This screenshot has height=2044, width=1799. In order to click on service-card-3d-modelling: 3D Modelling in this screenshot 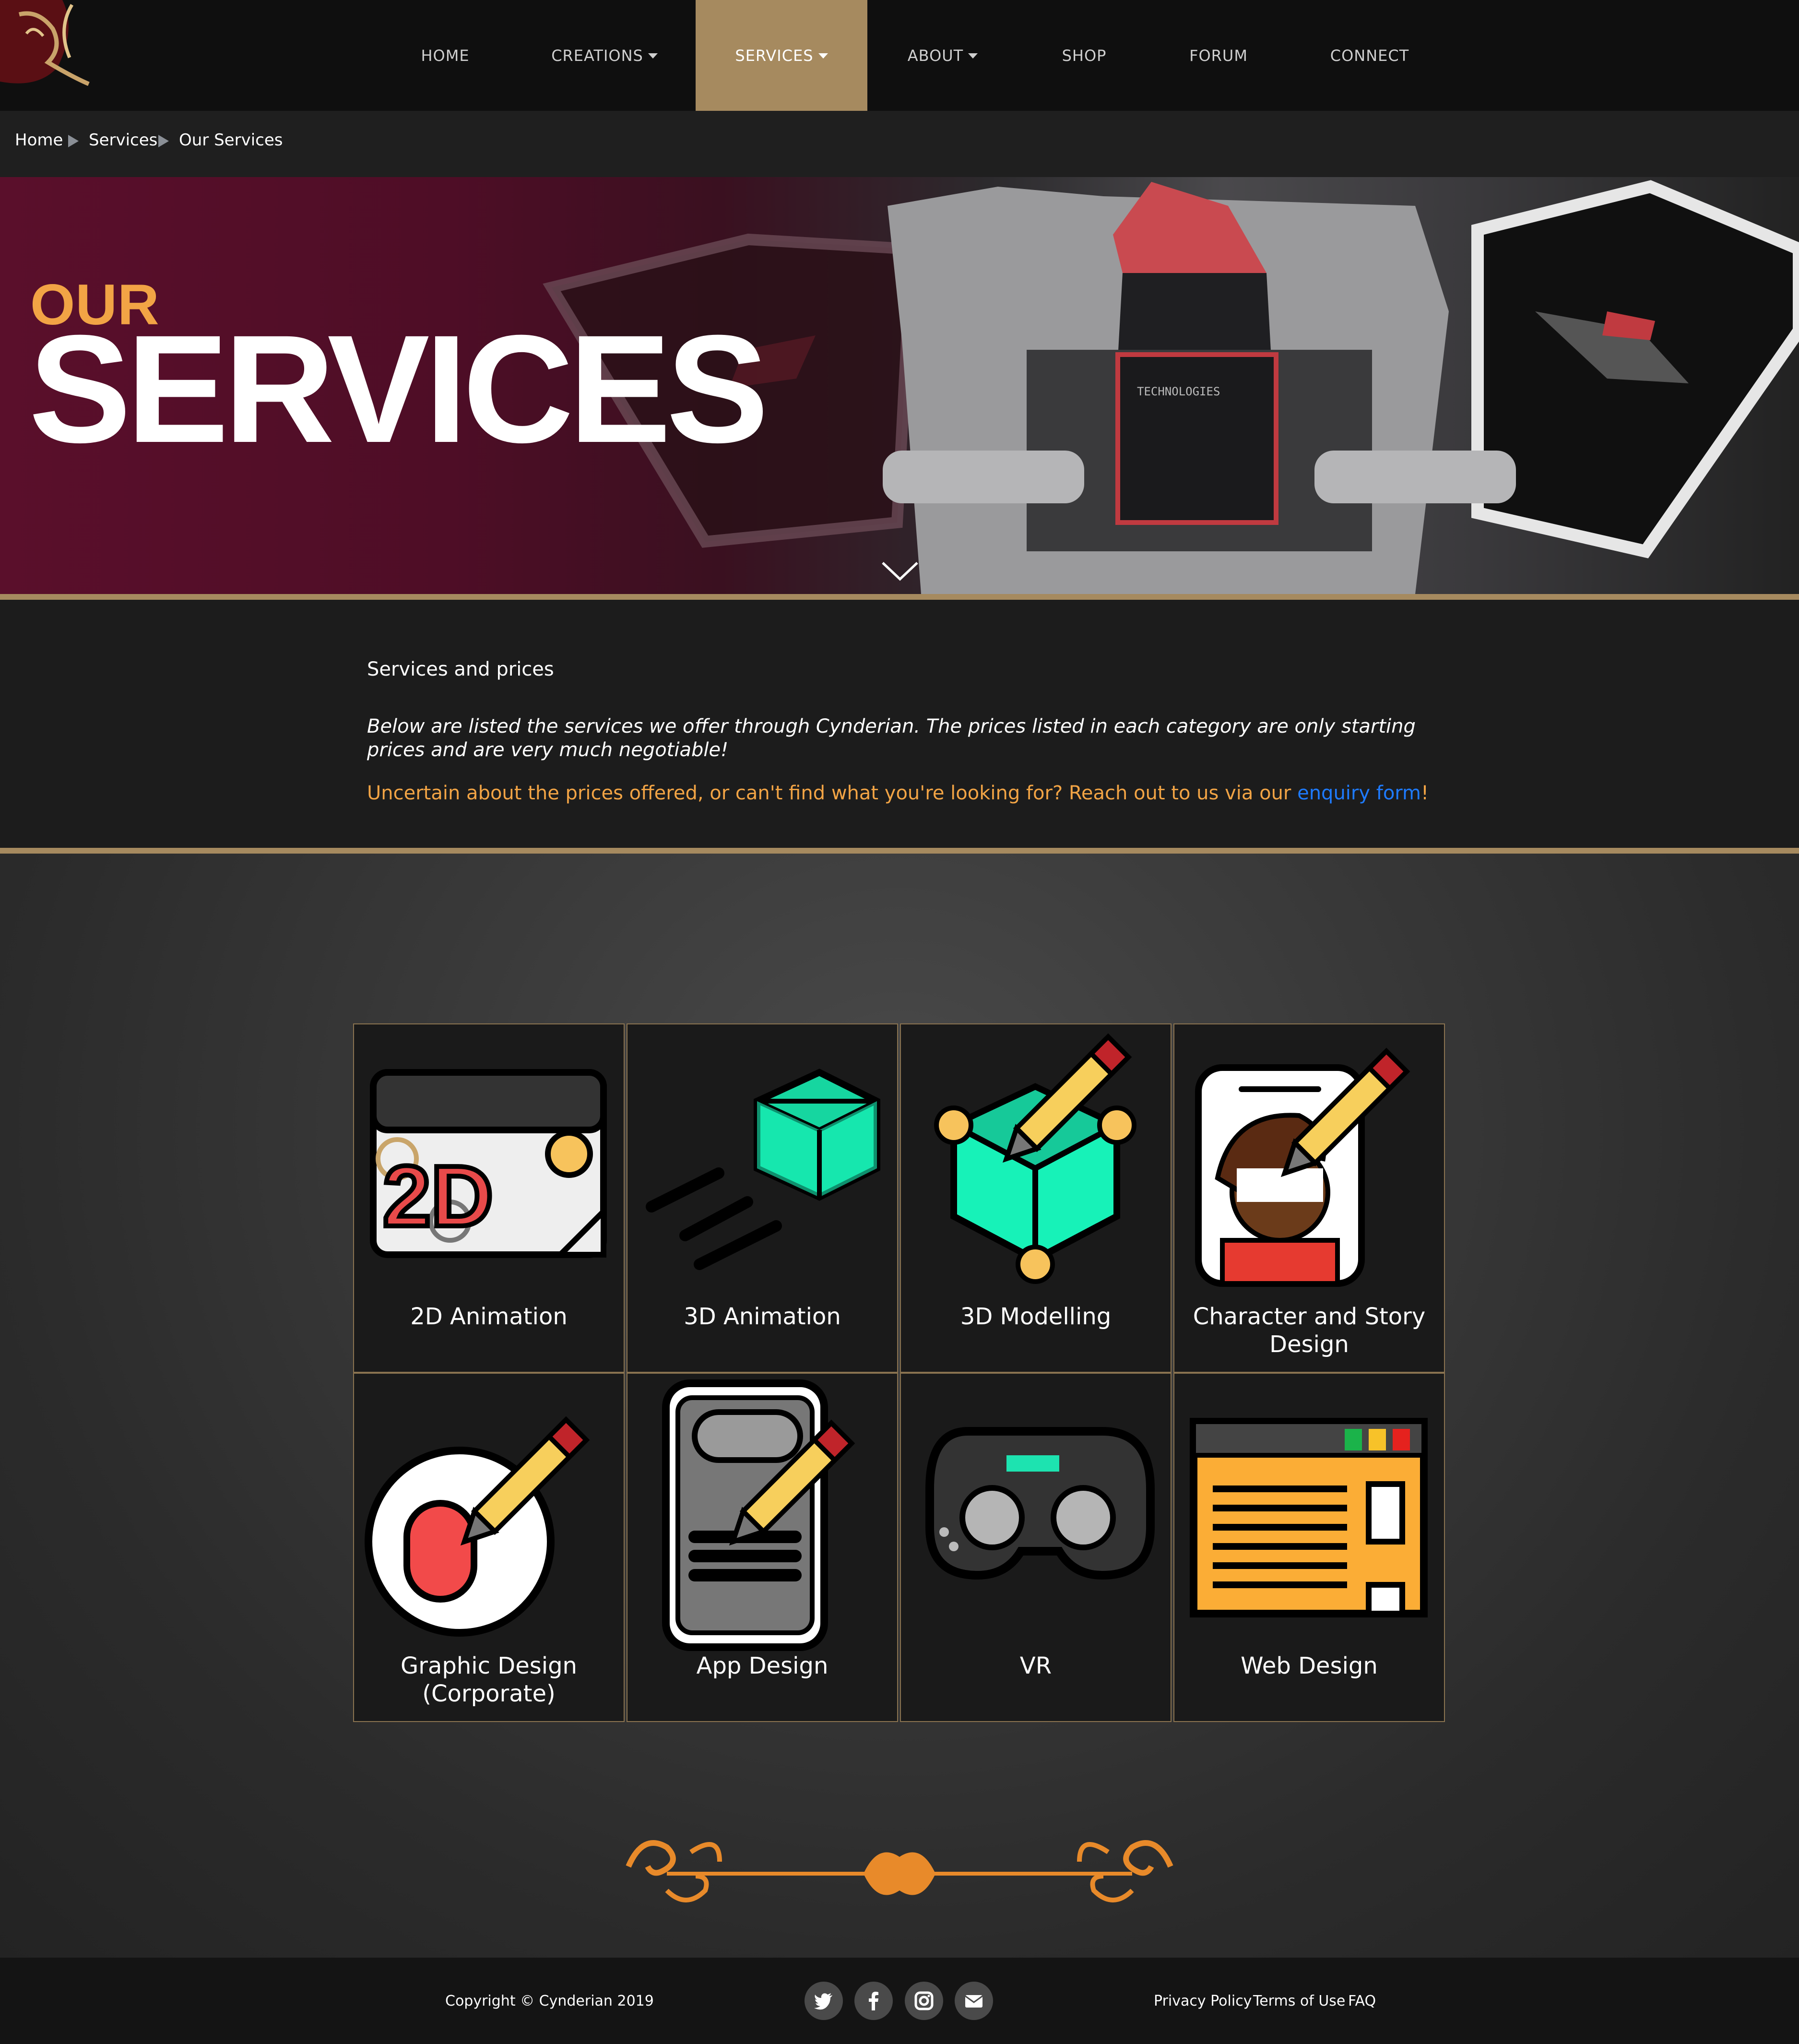, I will do `click(1036, 1198)`.